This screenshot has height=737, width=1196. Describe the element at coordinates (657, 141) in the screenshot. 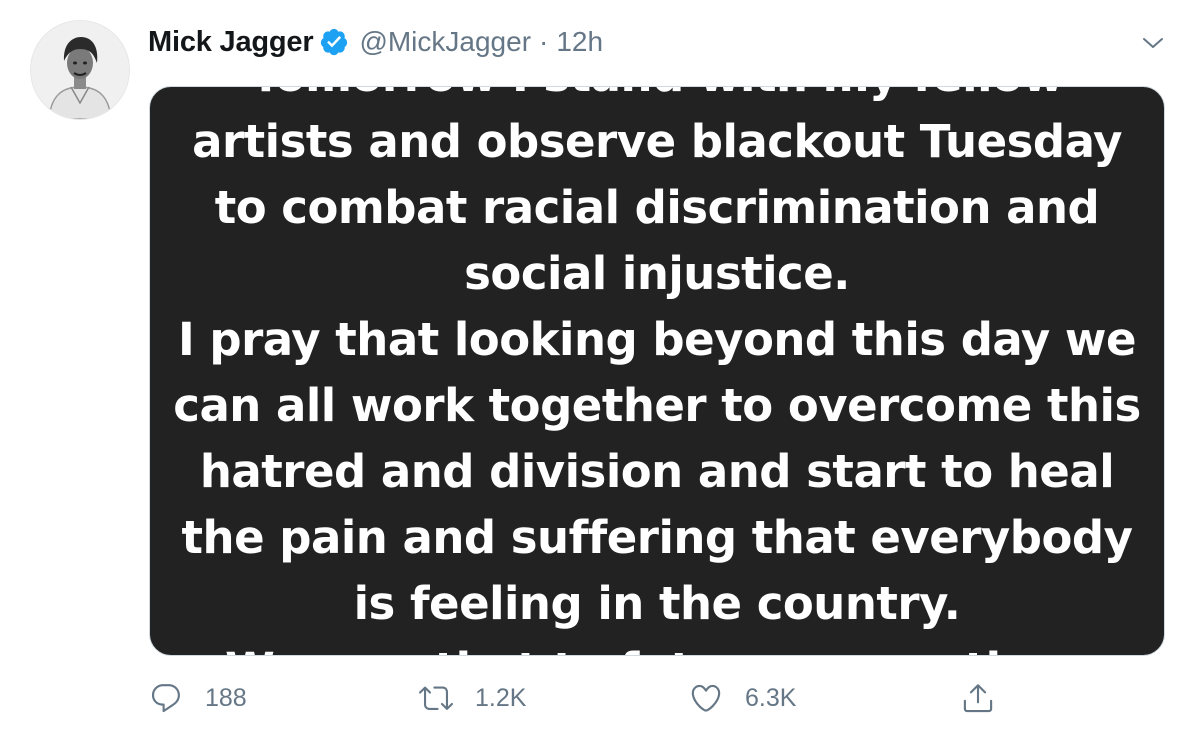

I see `media-text-line: artists and observe blackout Tuesday` at that location.